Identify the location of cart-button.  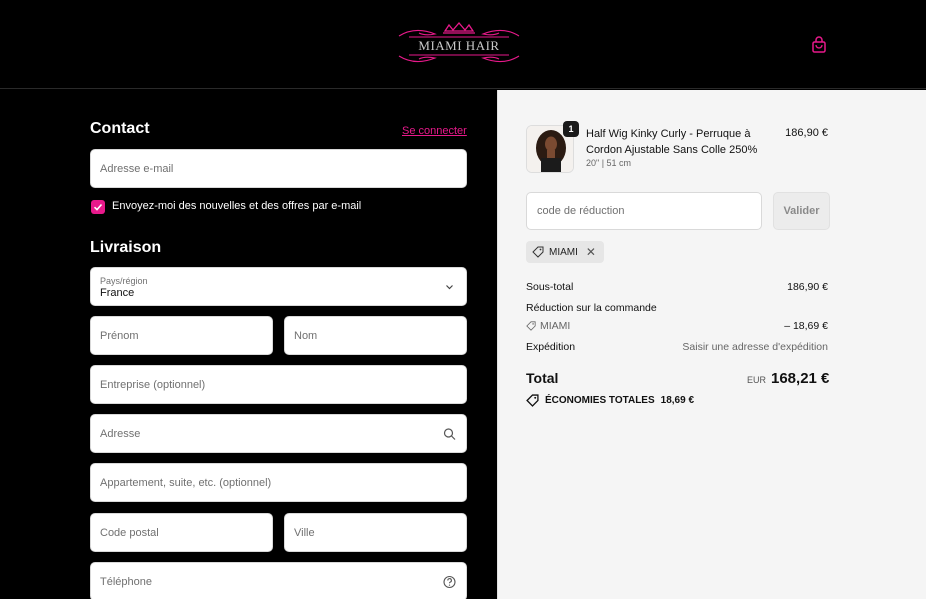
(819, 45).